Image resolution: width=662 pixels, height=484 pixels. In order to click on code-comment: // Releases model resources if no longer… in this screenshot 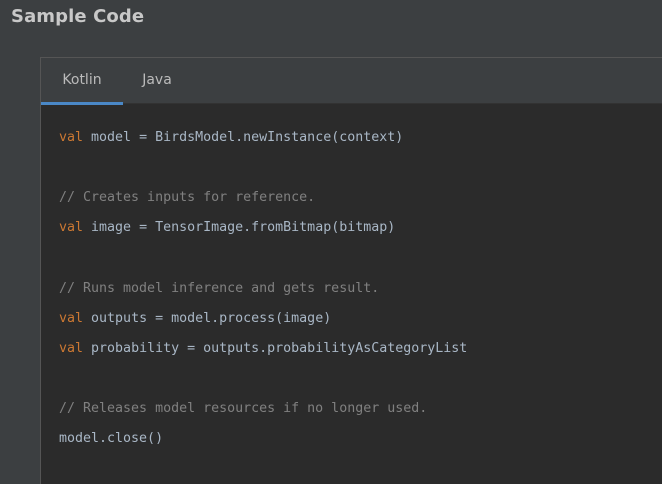, I will do `click(243, 408)`.